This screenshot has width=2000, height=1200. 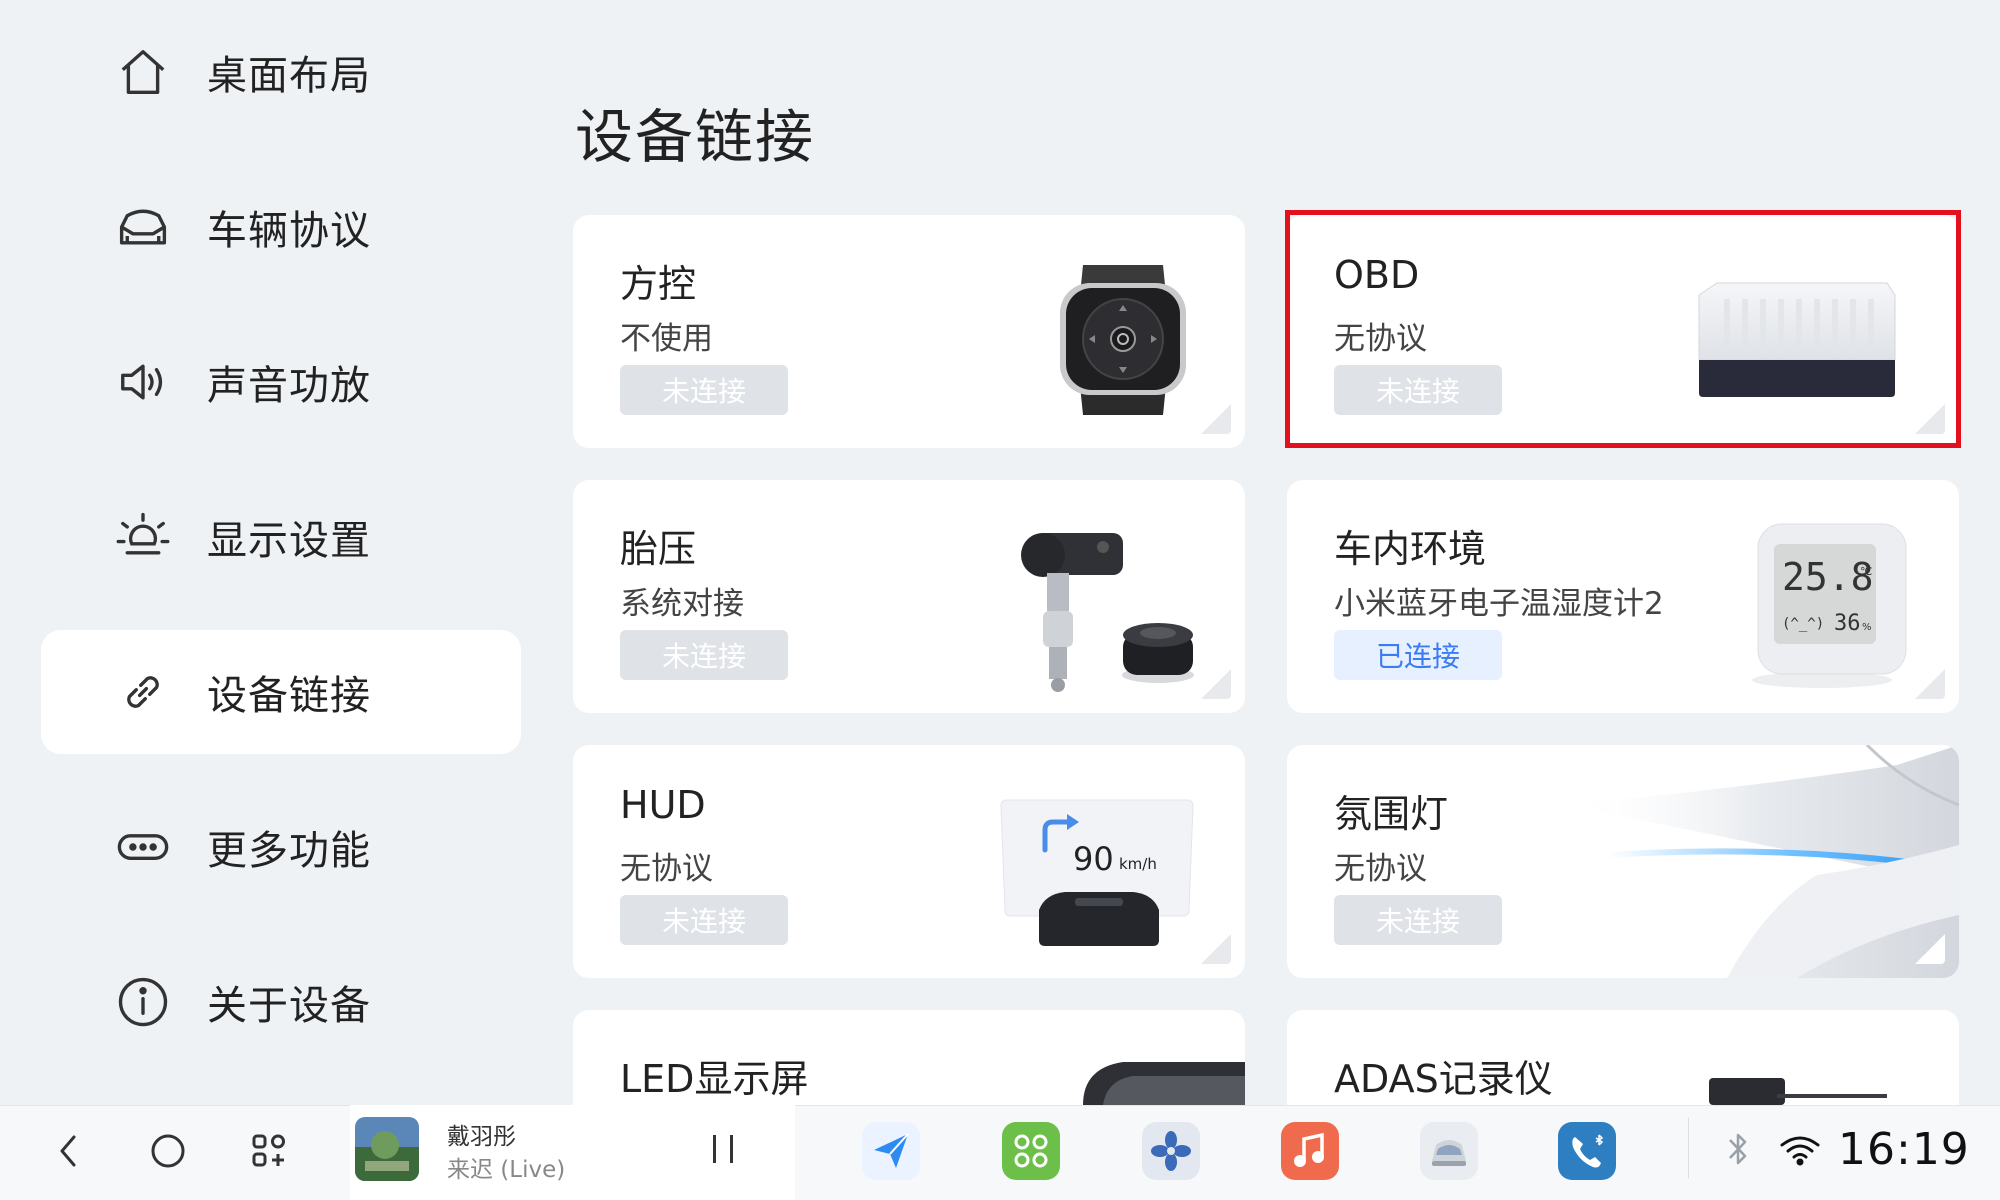 I want to click on obd-device-image, so click(x=1797, y=339).